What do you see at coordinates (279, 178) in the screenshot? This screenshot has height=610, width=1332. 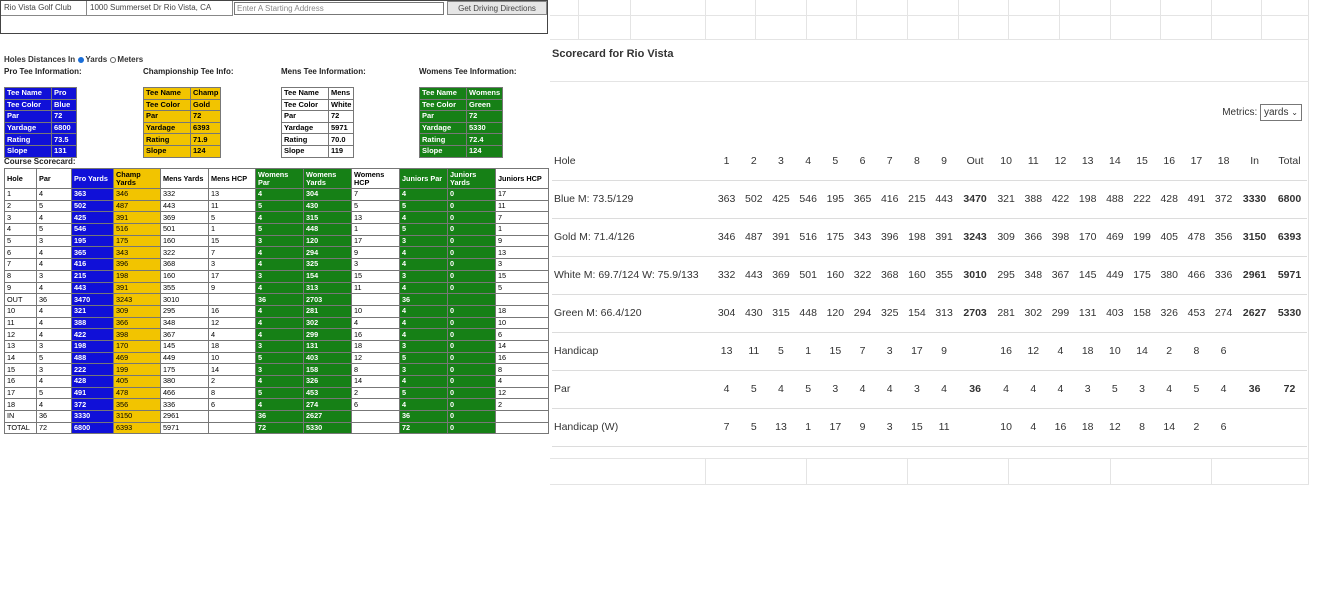 I see `column-header: Womens Par` at bounding box center [279, 178].